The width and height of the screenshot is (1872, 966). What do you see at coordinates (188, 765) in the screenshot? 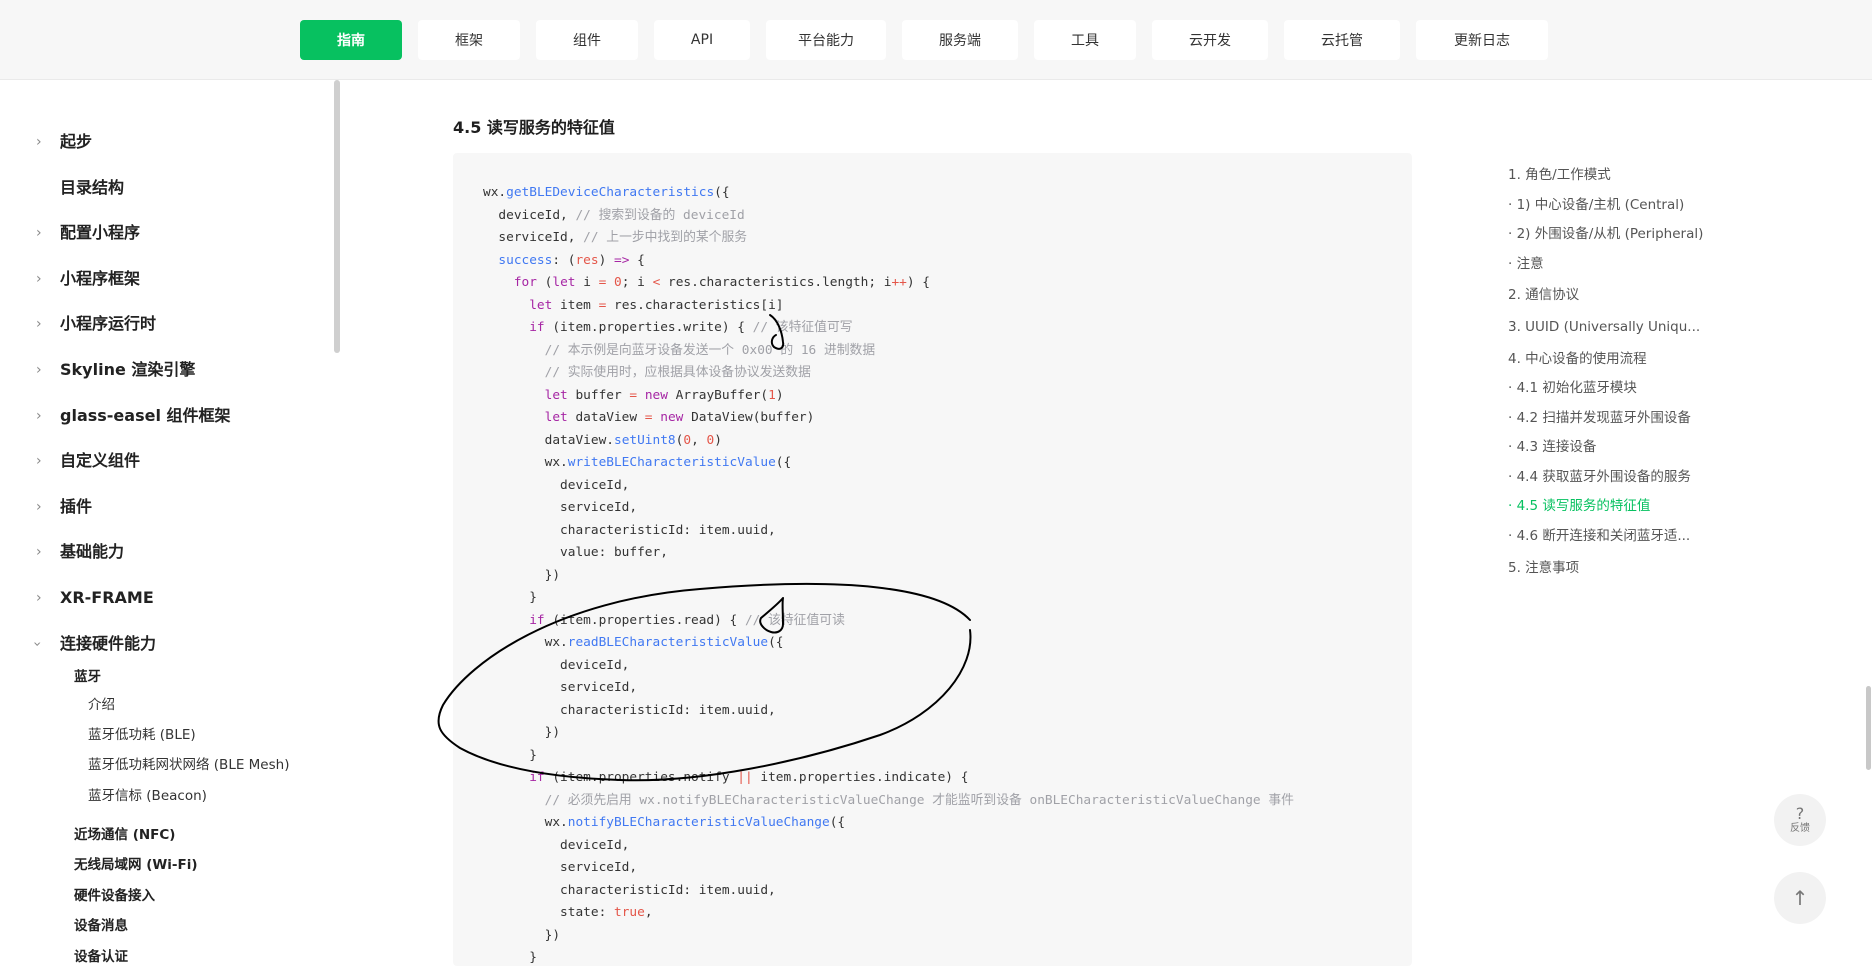
I see `sidebar-item-ble-mesh: 蓝牙低功耗网状网络 (BLE Mesh)` at bounding box center [188, 765].